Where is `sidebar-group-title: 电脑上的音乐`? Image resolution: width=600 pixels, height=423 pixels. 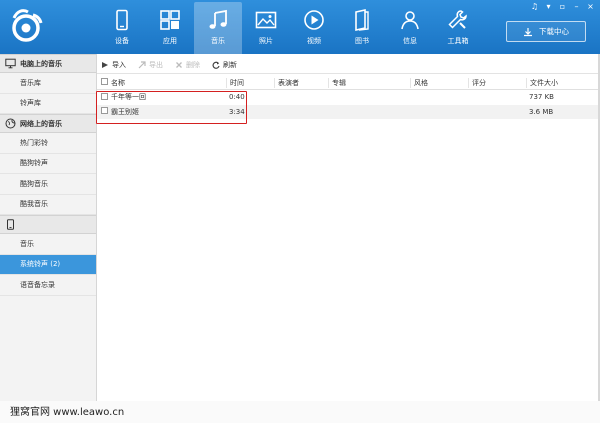 sidebar-group-title: 电脑上的音乐 is located at coordinates (41, 63).